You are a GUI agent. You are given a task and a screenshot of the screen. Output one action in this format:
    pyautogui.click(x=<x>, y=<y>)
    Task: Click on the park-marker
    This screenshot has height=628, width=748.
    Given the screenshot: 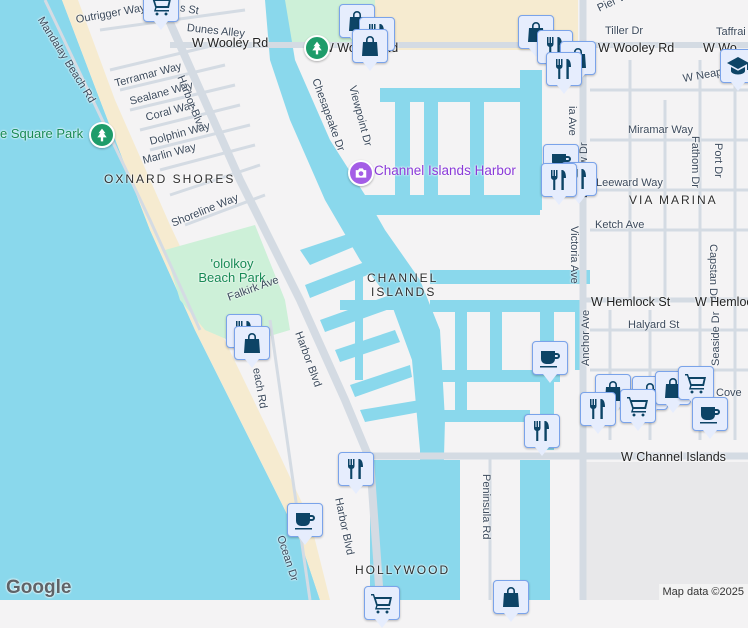 What is the action you would take?
    pyautogui.click(x=317, y=48)
    